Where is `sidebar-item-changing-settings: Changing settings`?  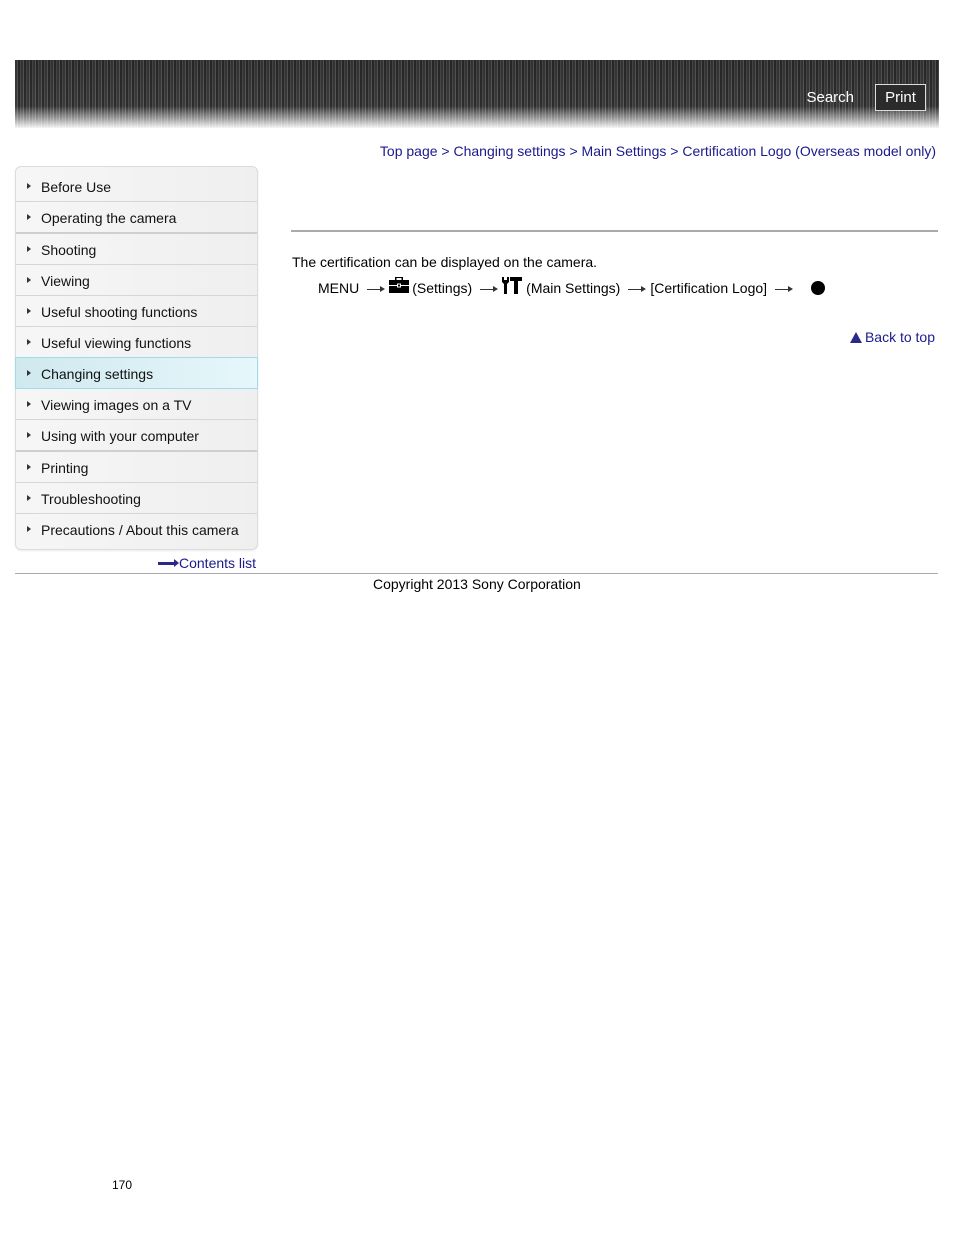
sidebar-item-changing-settings: Changing settings is located at coordinates (136, 373).